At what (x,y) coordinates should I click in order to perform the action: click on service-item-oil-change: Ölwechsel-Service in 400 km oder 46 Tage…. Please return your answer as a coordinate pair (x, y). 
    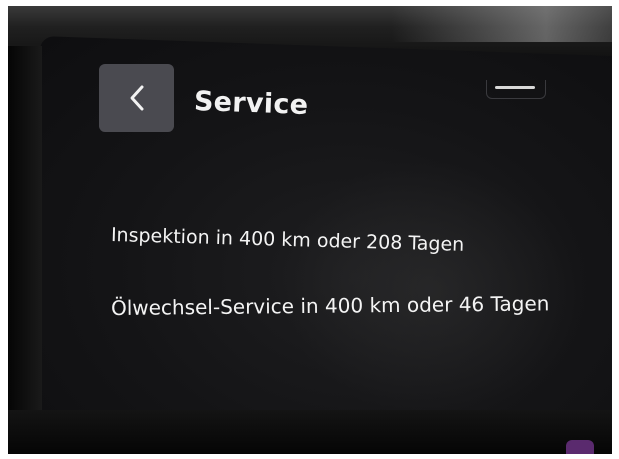
    Looking at the image, I should click on (330, 305).